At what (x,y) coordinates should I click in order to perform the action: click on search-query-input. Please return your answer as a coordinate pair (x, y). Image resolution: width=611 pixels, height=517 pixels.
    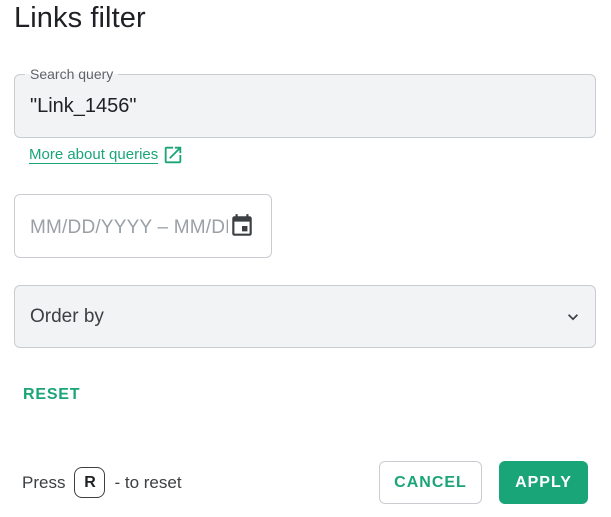
    Looking at the image, I should click on (300, 106).